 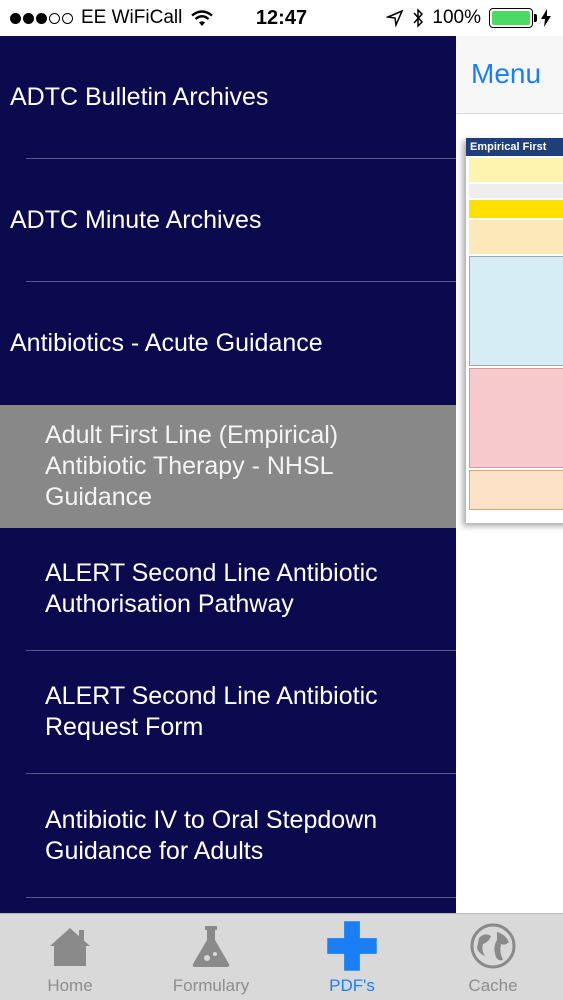 I want to click on status-bar: EE WiFiCall 12:47 100%, so click(x=281, y=18).